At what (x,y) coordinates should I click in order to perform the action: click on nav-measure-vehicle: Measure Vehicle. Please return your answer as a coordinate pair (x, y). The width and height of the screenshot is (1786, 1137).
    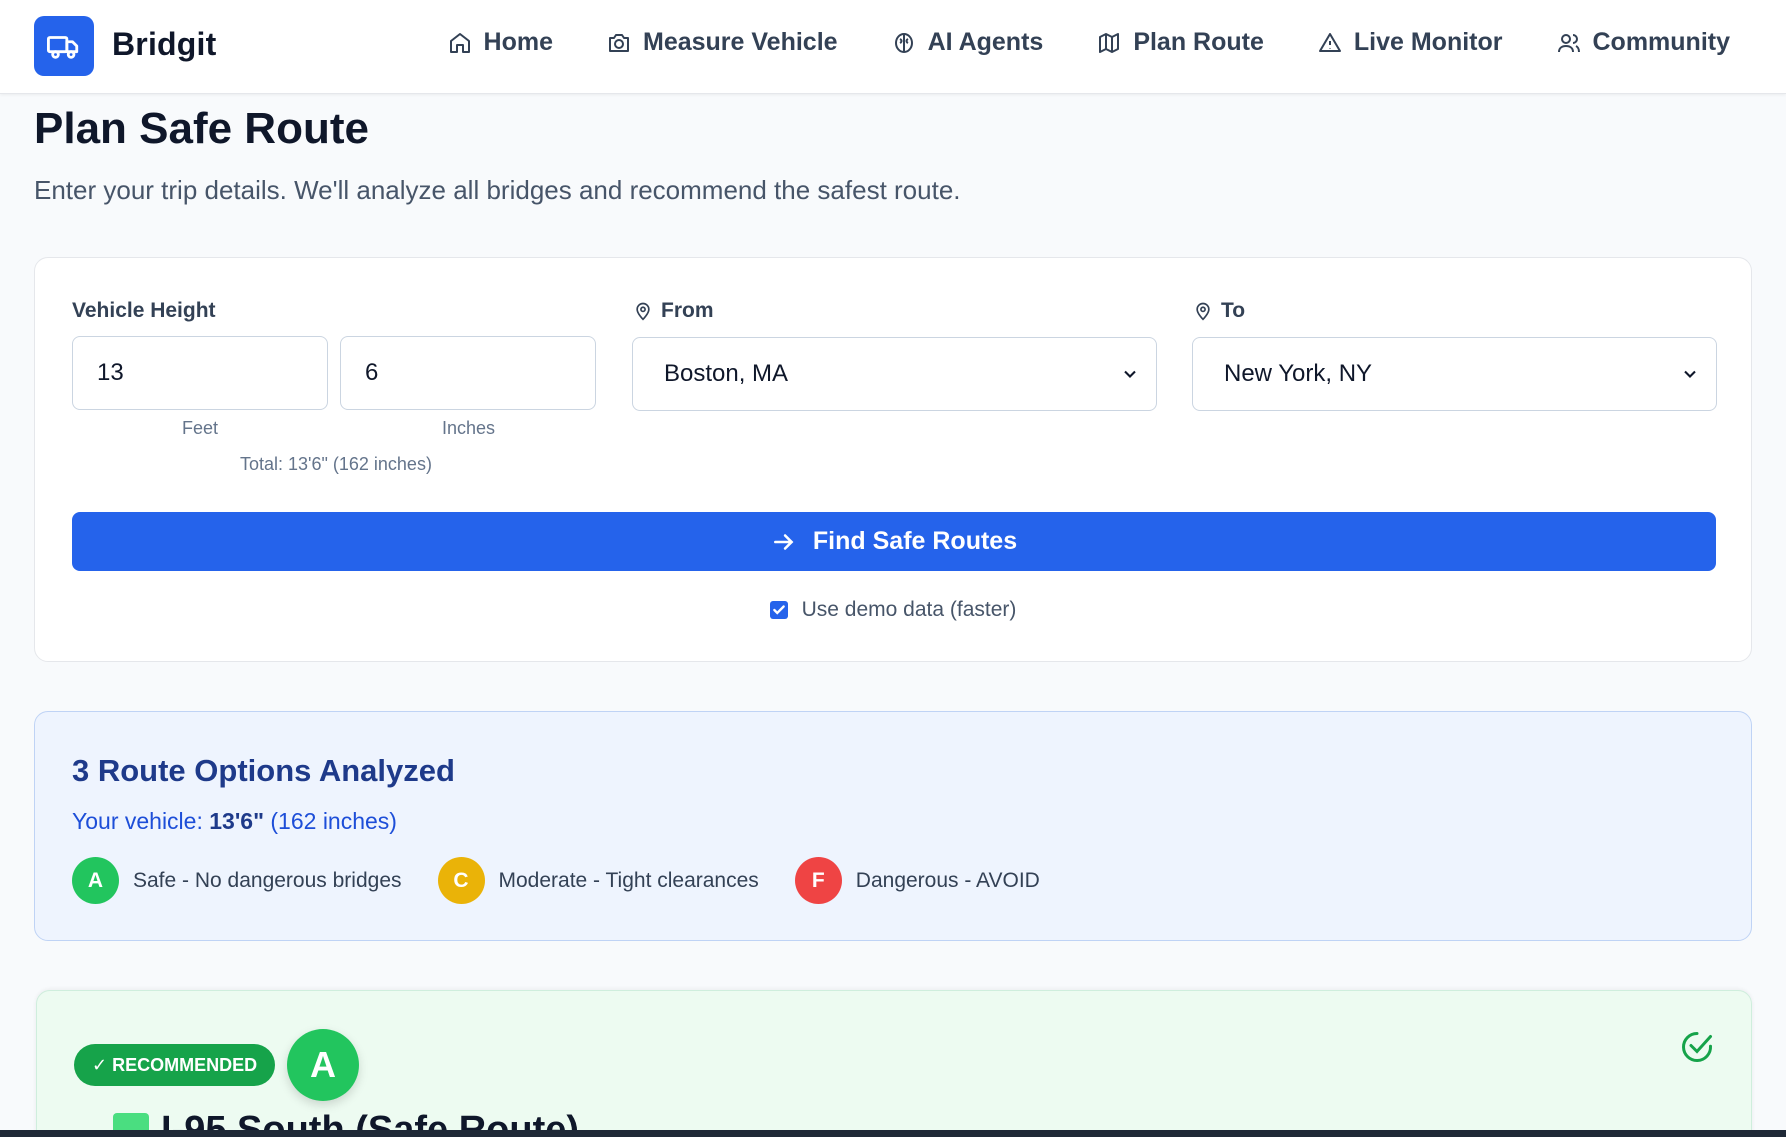
    Looking at the image, I should click on (722, 42).